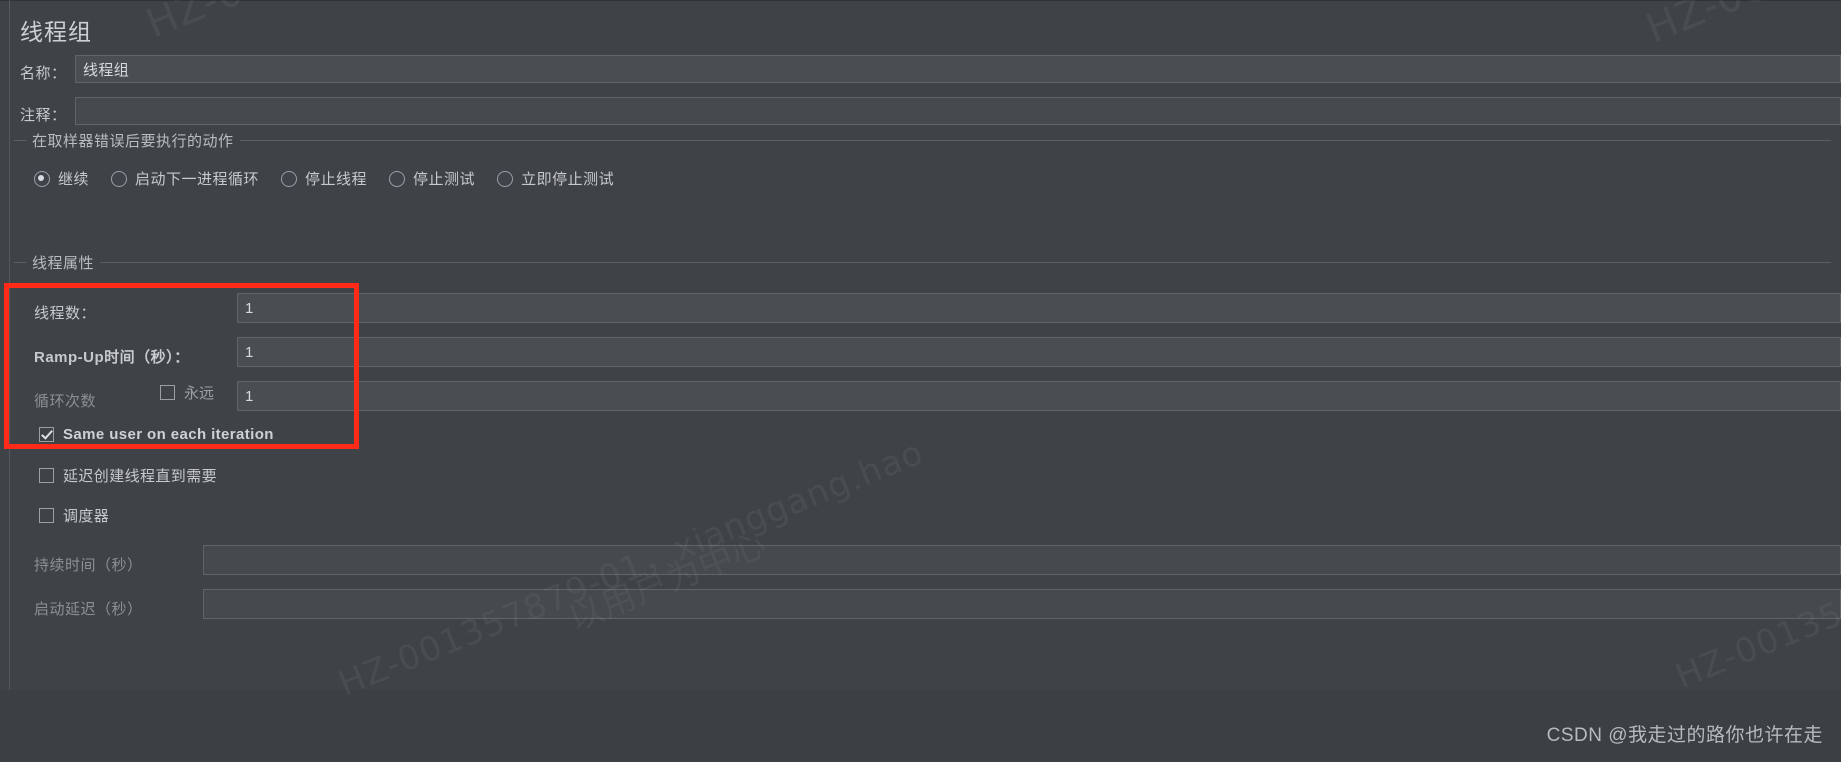 Image resolution: width=1841 pixels, height=762 pixels. Describe the element at coordinates (168, 434) in the screenshot. I see `same-user-label: Same user on each iteration` at that location.